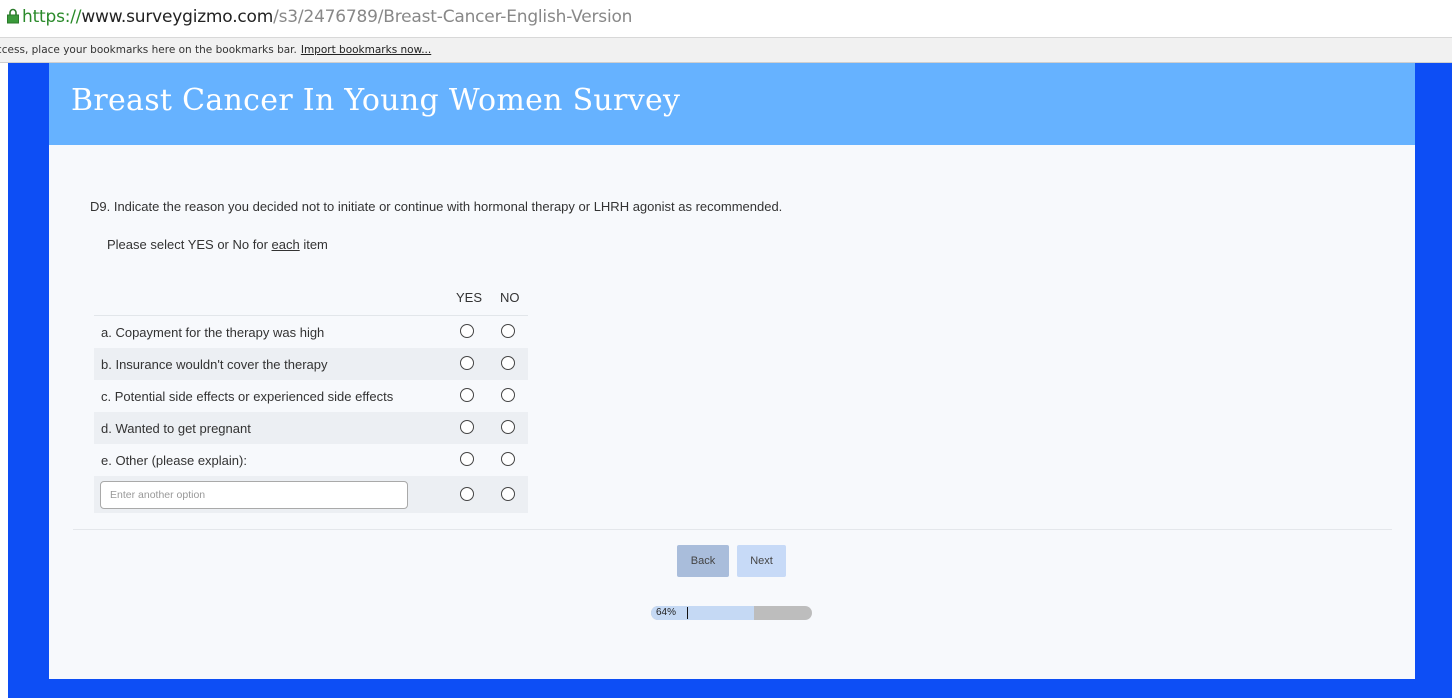 This screenshot has width=1452, height=698. What do you see at coordinates (189, 244) in the screenshot?
I see `instruction-prefix: Please select YES or No for` at bounding box center [189, 244].